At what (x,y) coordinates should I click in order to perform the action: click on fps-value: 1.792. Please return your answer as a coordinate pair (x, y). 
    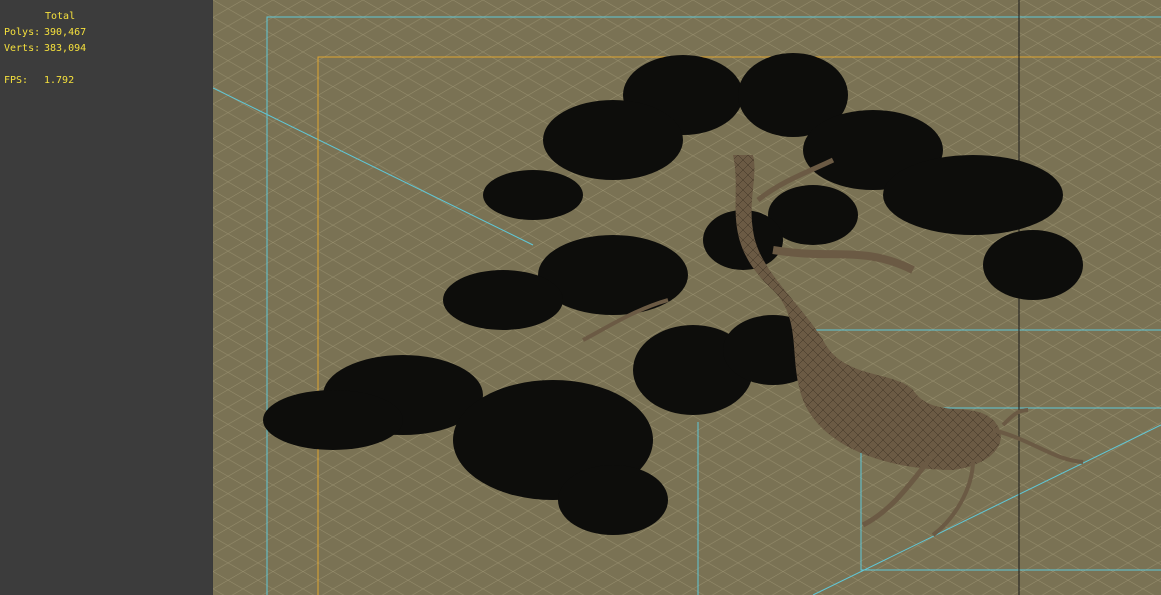
    Looking at the image, I should click on (59, 80).